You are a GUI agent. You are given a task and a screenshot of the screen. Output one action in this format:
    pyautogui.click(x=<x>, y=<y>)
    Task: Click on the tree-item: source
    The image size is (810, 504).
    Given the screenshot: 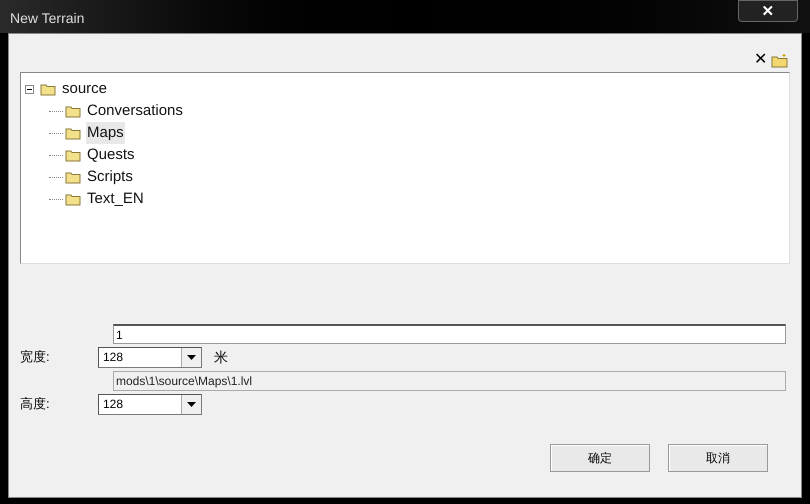 What is the action you would take?
    pyautogui.click(x=84, y=89)
    